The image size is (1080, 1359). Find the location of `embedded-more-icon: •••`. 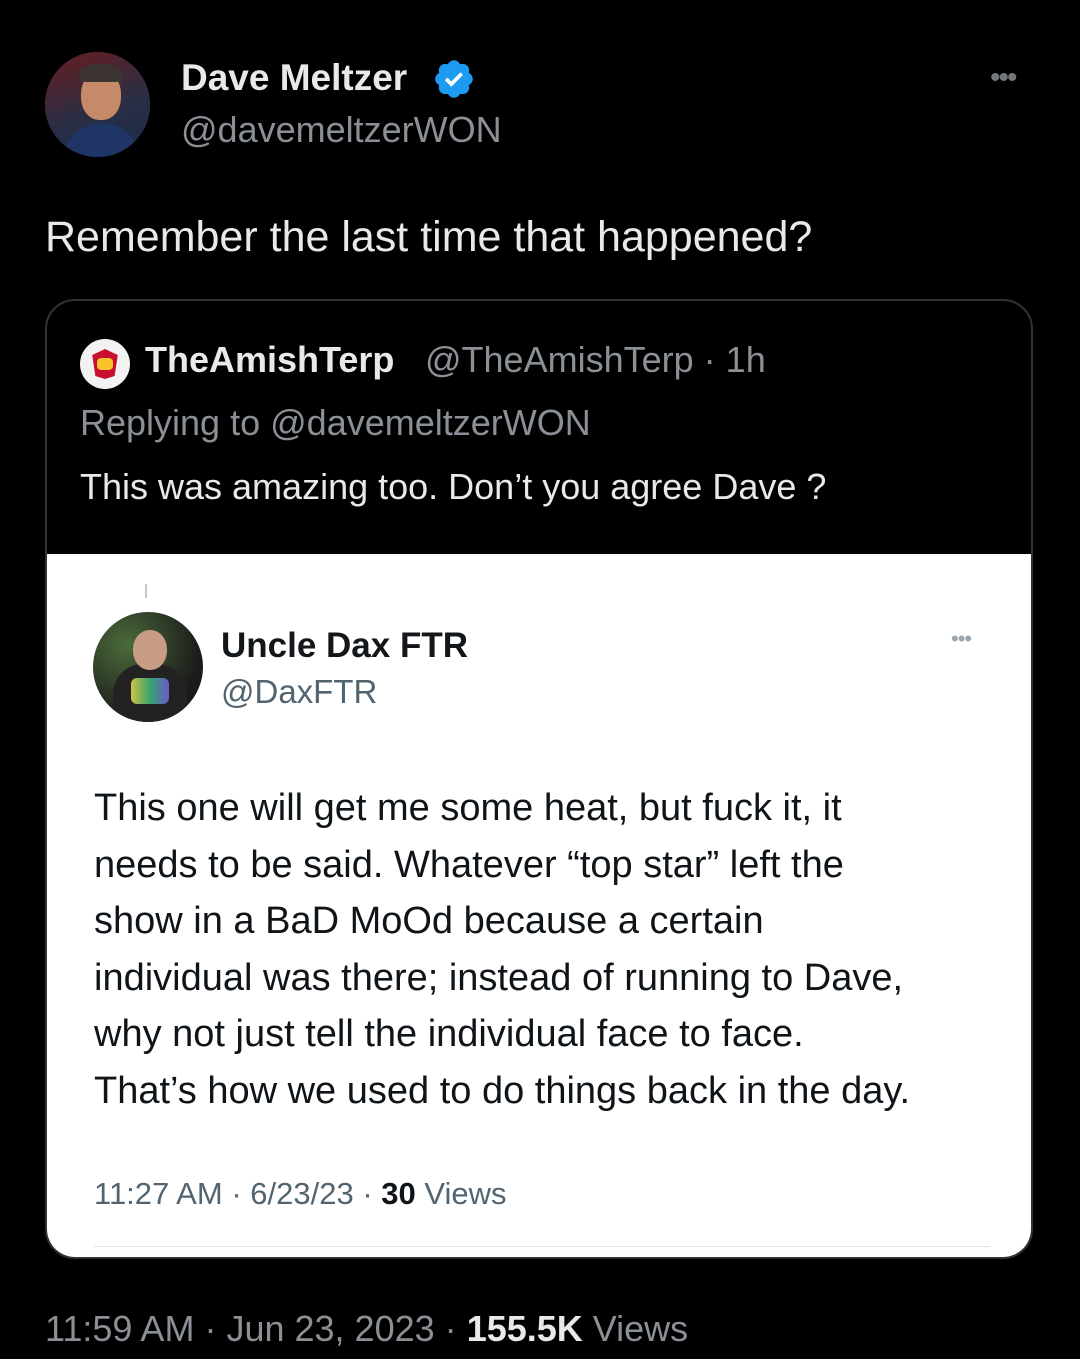

embedded-more-icon: ••• is located at coordinates (961, 638).